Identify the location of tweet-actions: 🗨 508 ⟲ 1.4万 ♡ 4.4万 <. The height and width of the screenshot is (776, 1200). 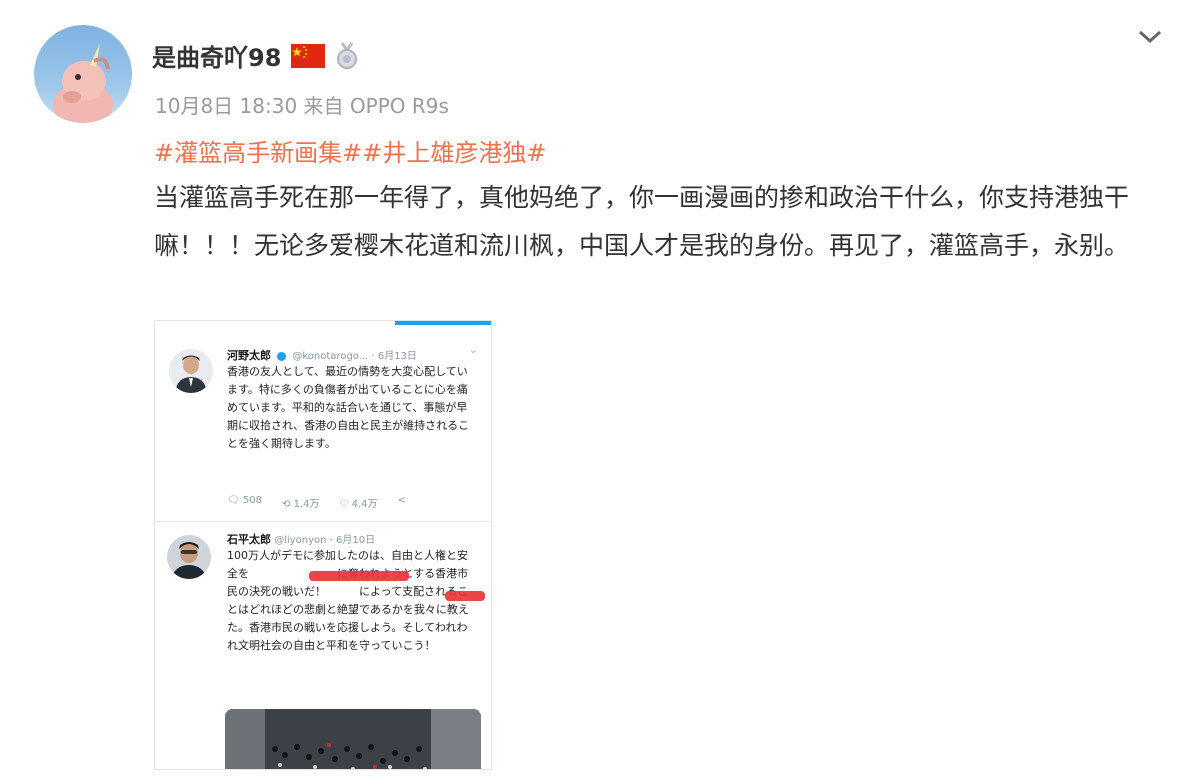
(316, 502).